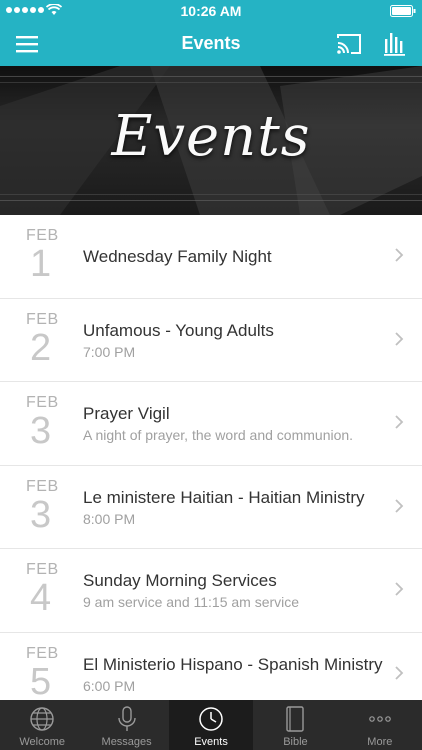 The height and width of the screenshot is (750, 422). What do you see at coordinates (224, 497) in the screenshot?
I see `event-title: Le ministere Haitian - Haitian Ministry` at bounding box center [224, 497].